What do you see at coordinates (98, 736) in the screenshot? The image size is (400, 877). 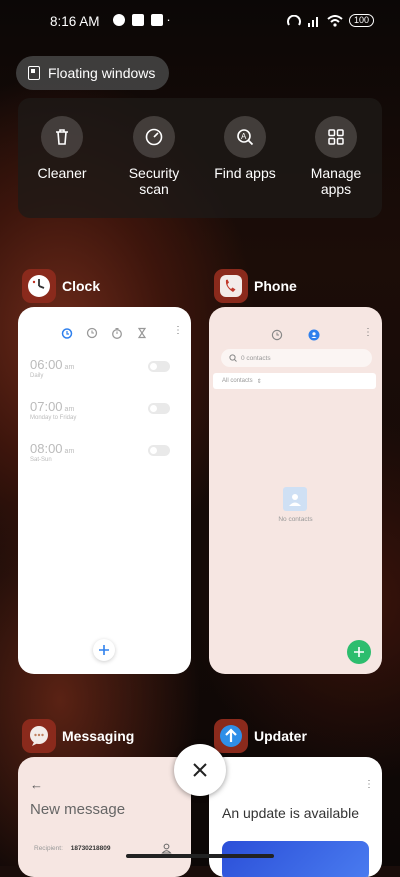 I see `messaging-app-name: Messaging` at bounding box center [98, 736].